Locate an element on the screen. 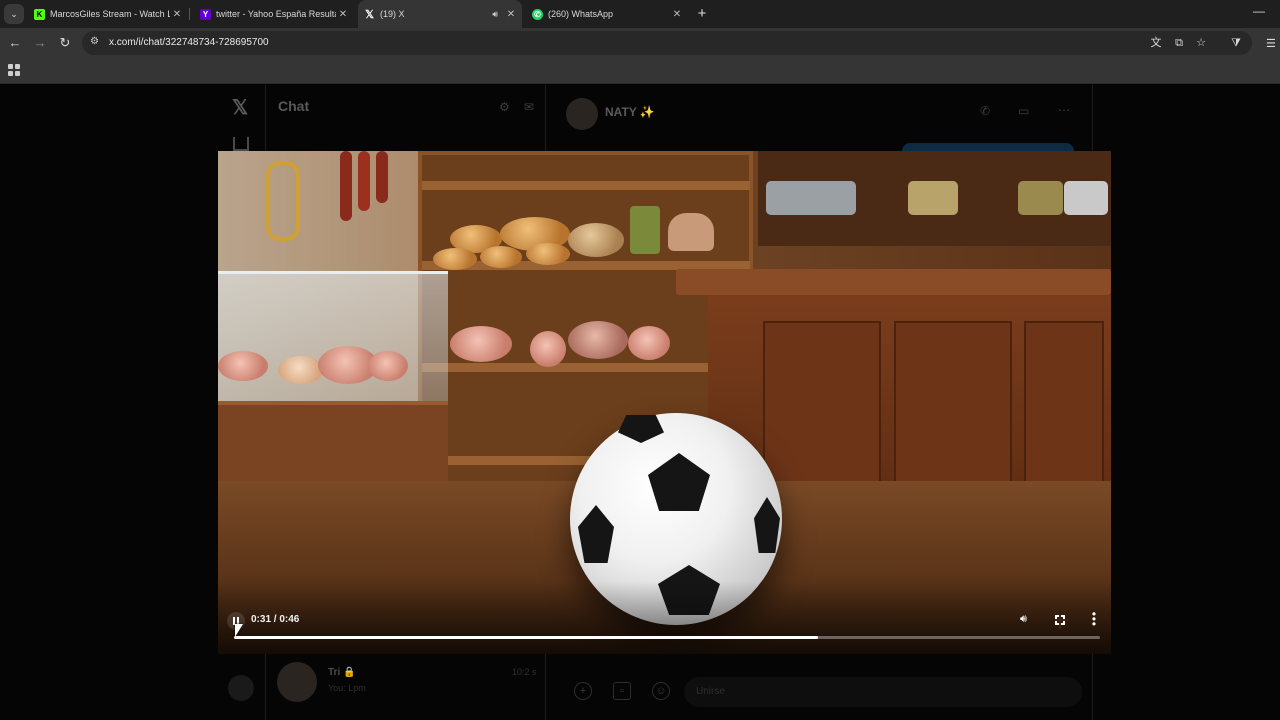  volume-icon: 🔊︎ is located at coordinates (1023, 619).